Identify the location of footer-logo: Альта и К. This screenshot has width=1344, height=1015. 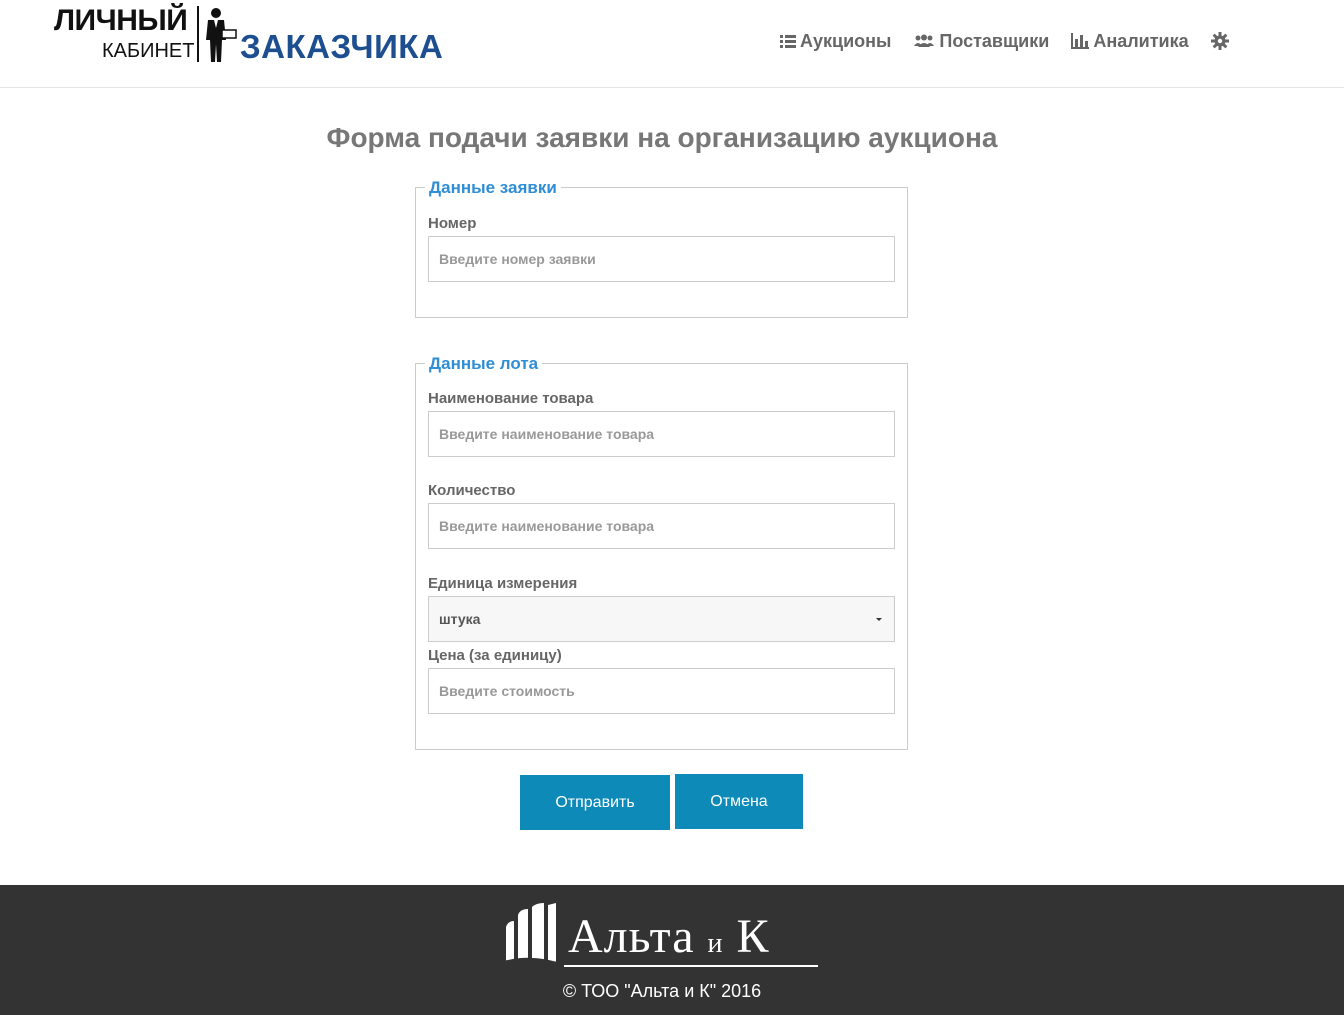
(664, 938).